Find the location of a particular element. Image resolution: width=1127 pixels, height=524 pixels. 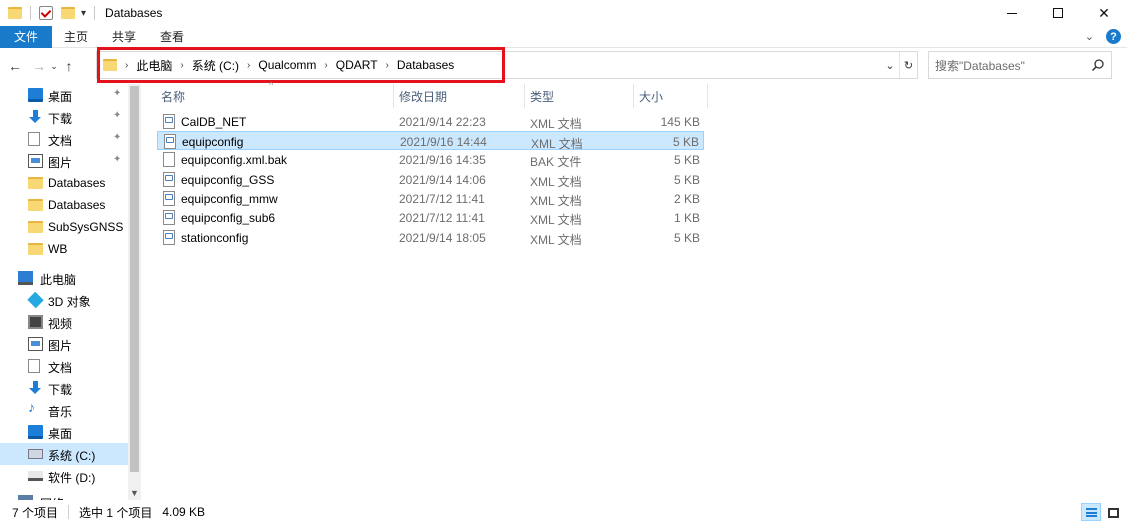

chevron-down-icon: ▼ is located at coordinates (134, 493).